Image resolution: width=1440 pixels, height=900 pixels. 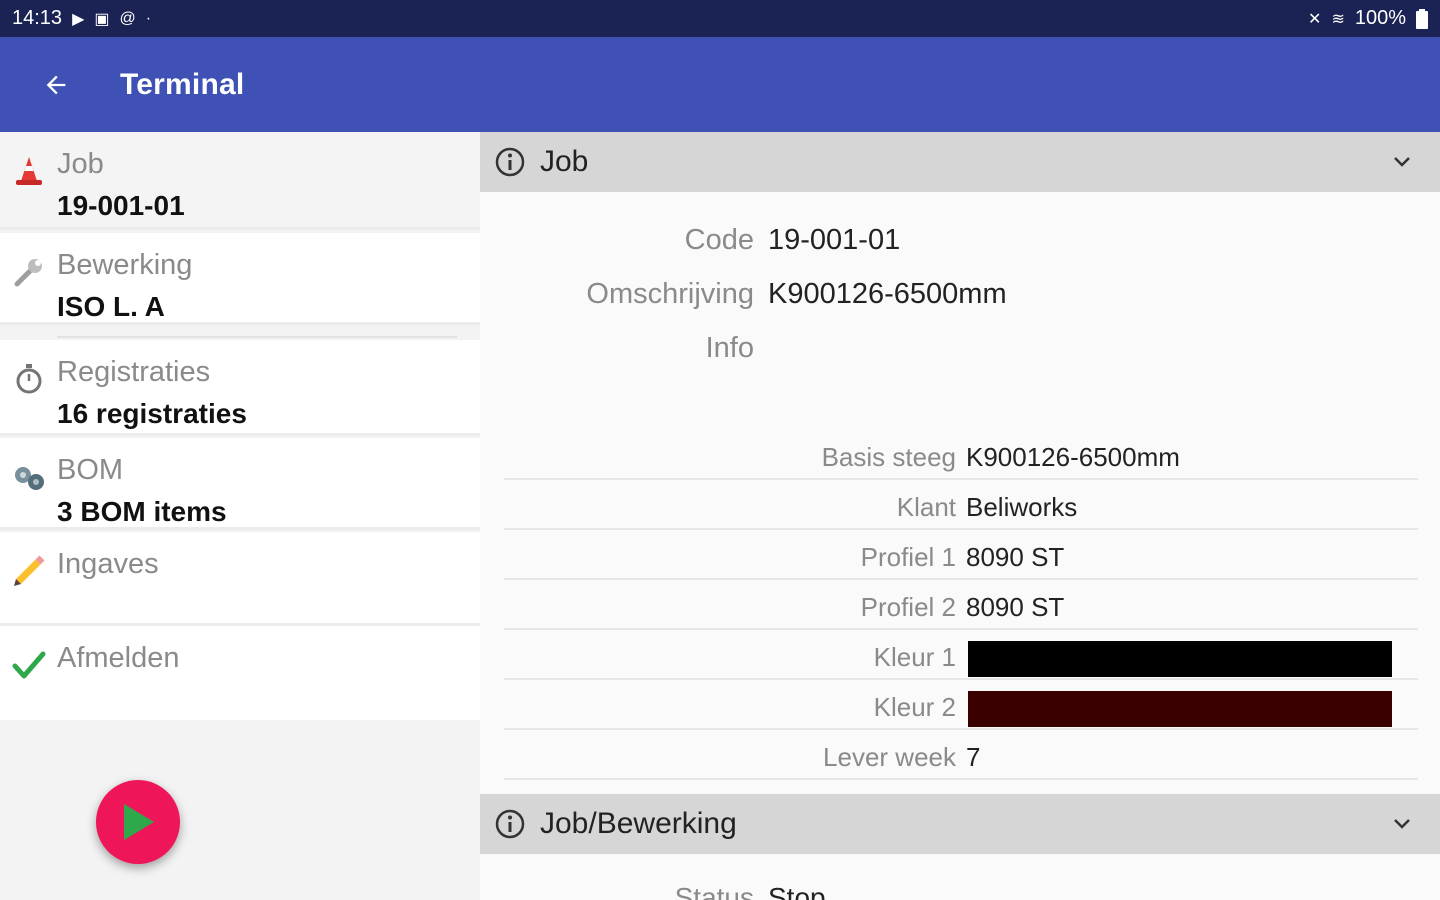 What do you see at coordinates (914, 657) in the screenshot?
I see `table-cell-label: Kleur 1` at bounding box center [914, 657].